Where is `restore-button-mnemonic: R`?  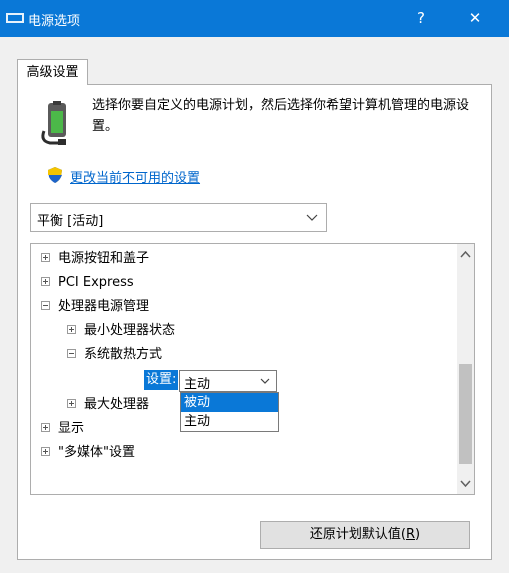 restore-button-mnemonic: R is located at coordinates (410, 534).